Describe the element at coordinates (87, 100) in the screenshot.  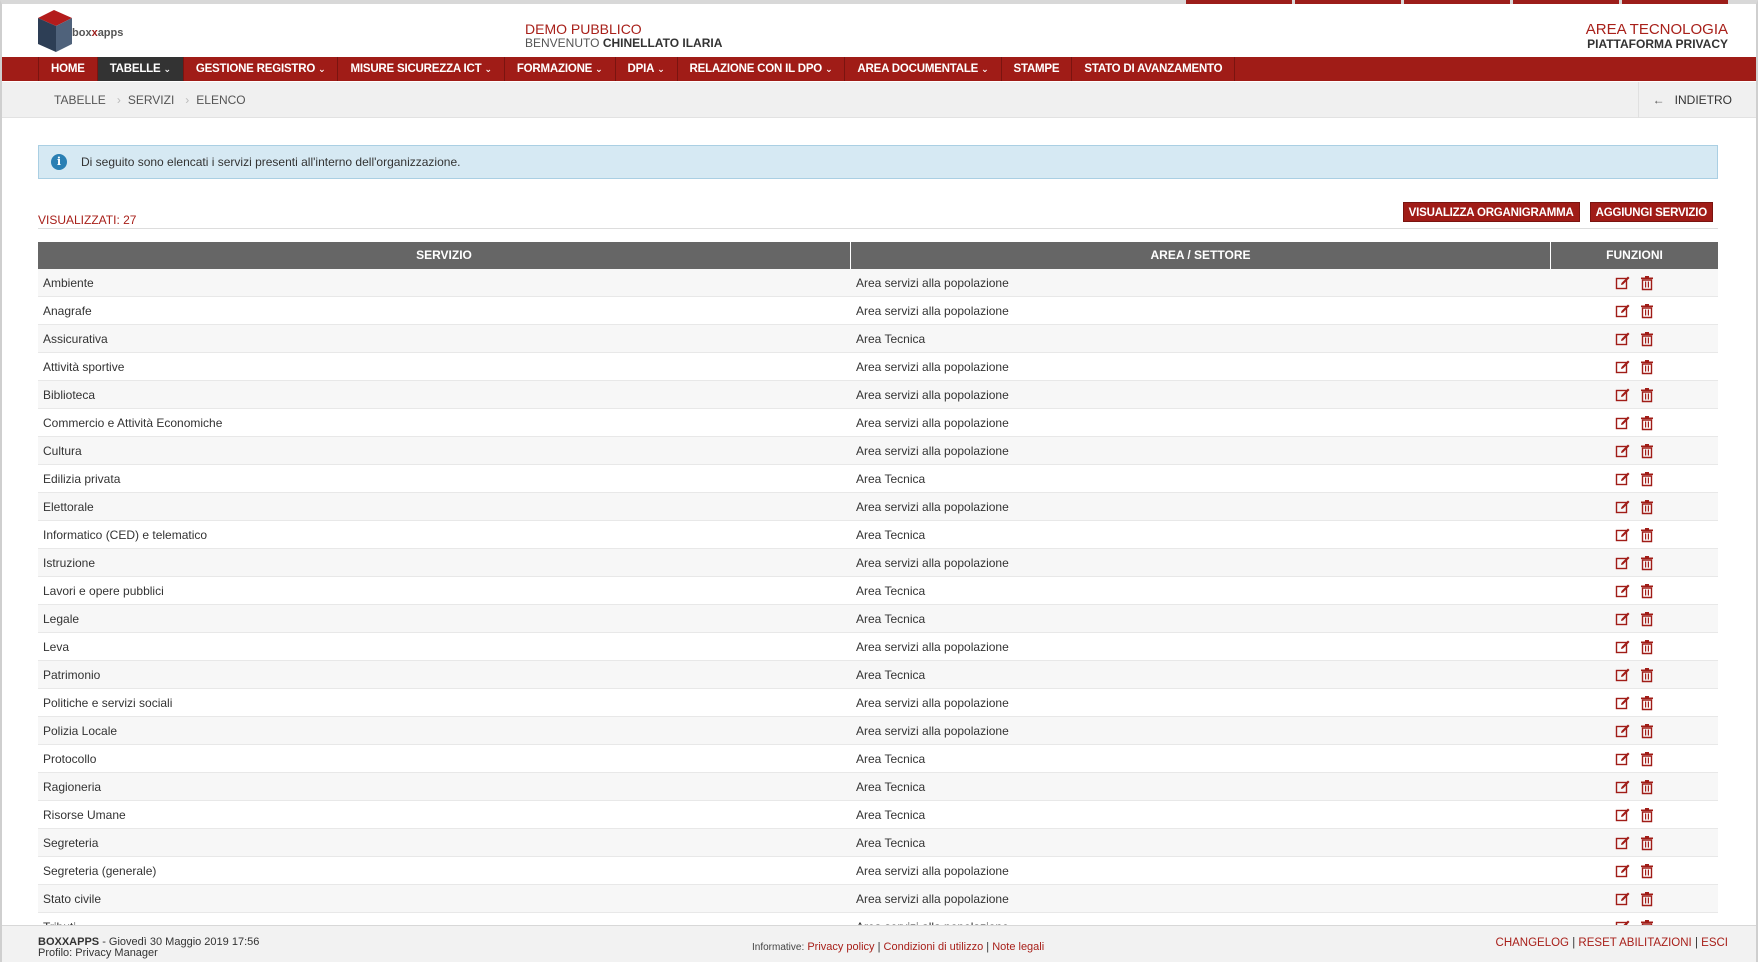
I see `breadcrumb-item-tabelle: TABELLE` at that location.